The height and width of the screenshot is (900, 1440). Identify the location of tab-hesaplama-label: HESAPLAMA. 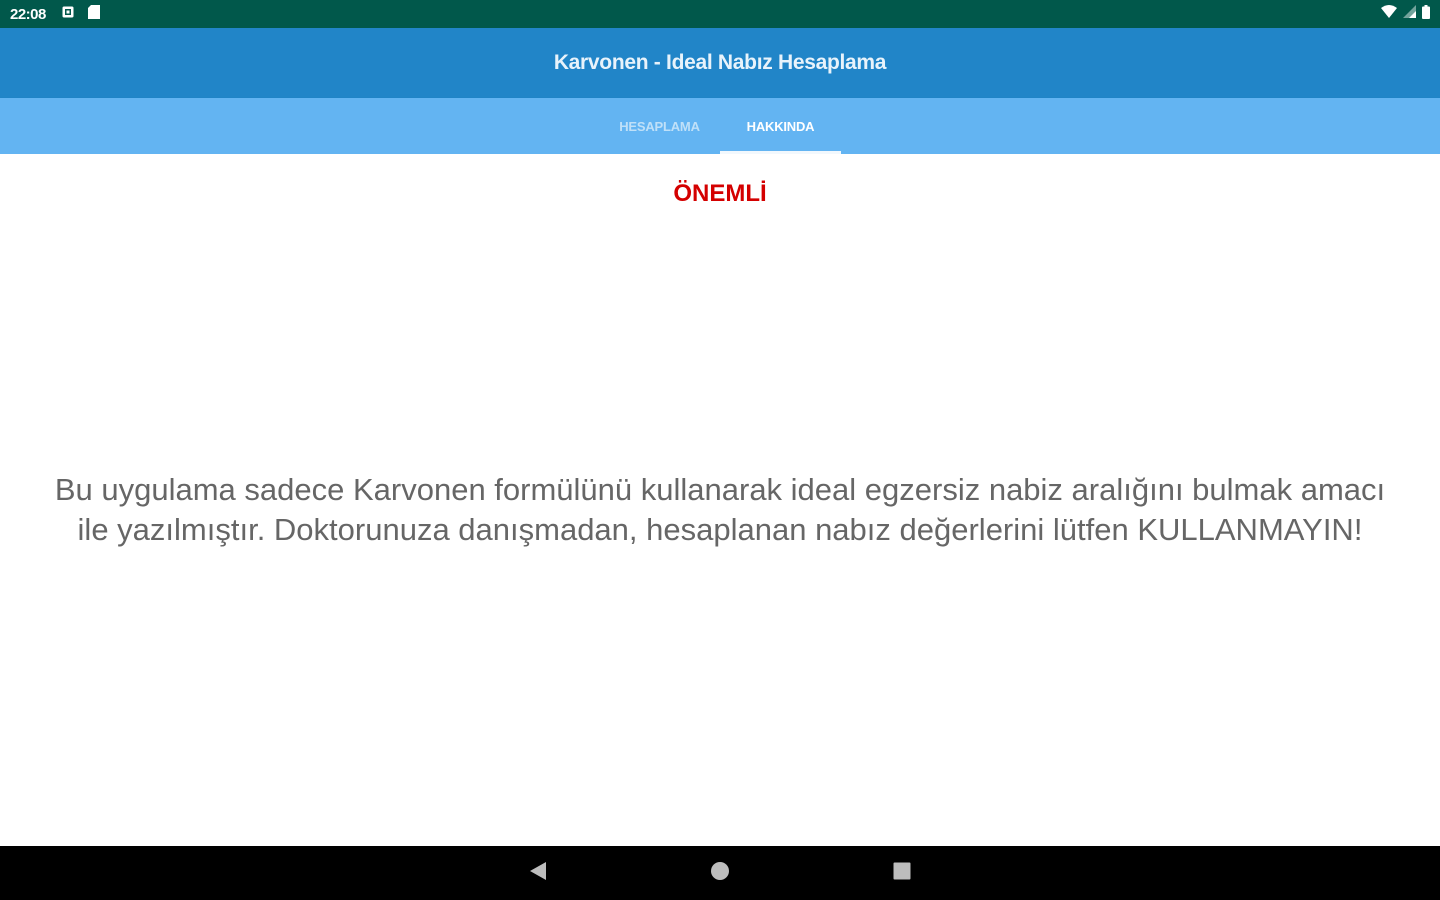
(659, 126).